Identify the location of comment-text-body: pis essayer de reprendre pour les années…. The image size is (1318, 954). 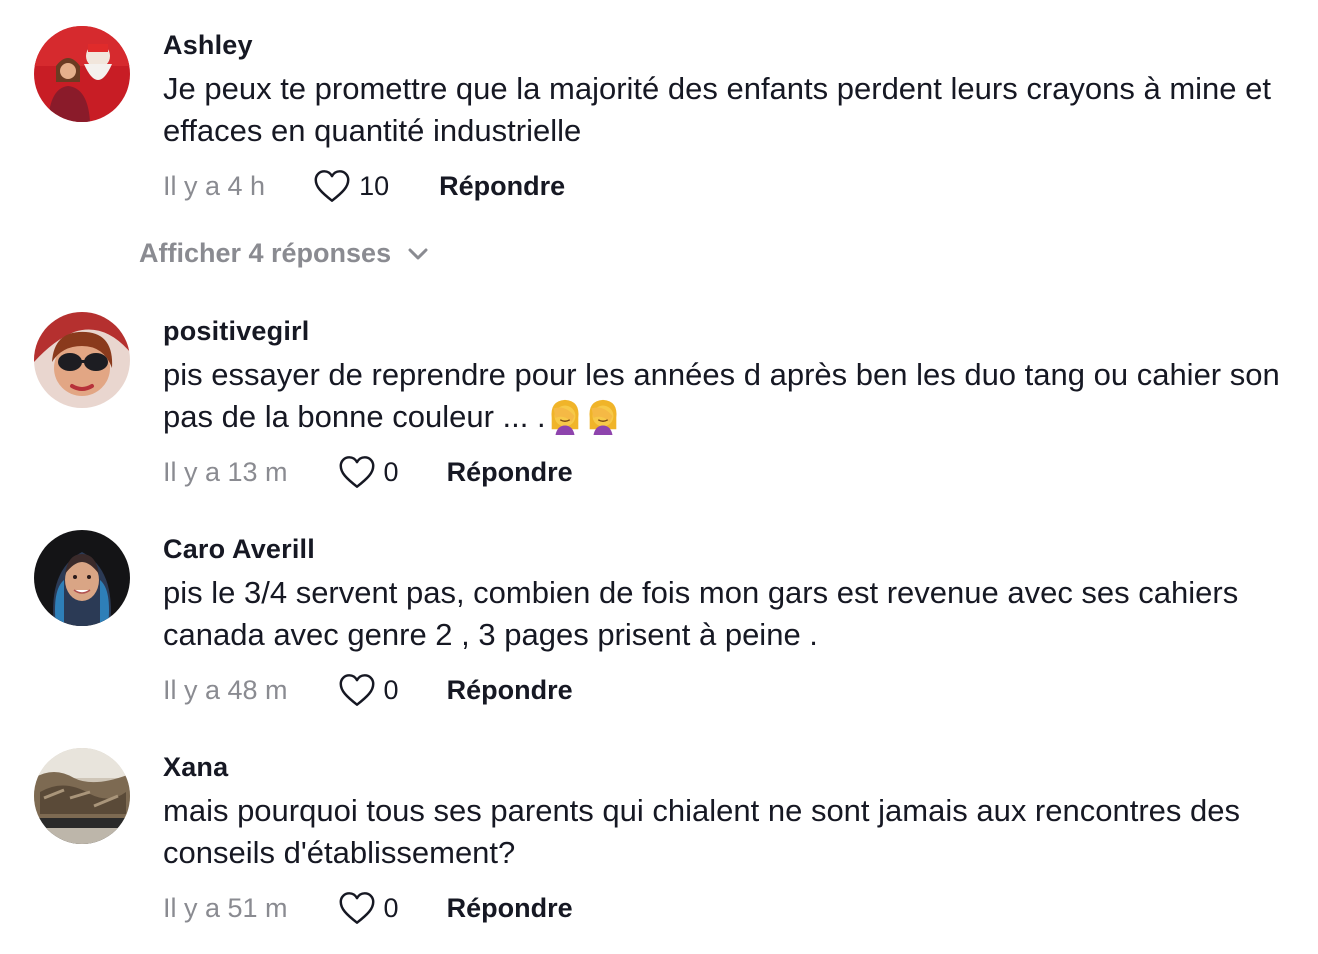
(721, 395).